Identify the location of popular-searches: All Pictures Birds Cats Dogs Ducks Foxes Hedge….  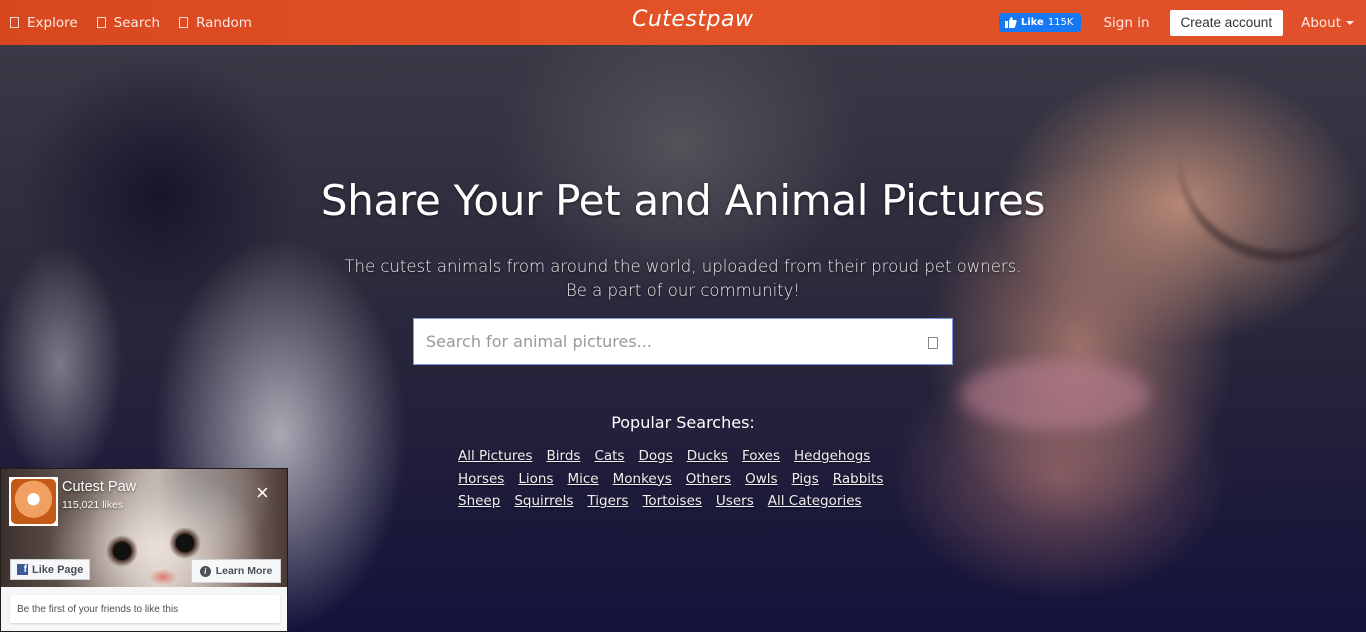
(677, 479).